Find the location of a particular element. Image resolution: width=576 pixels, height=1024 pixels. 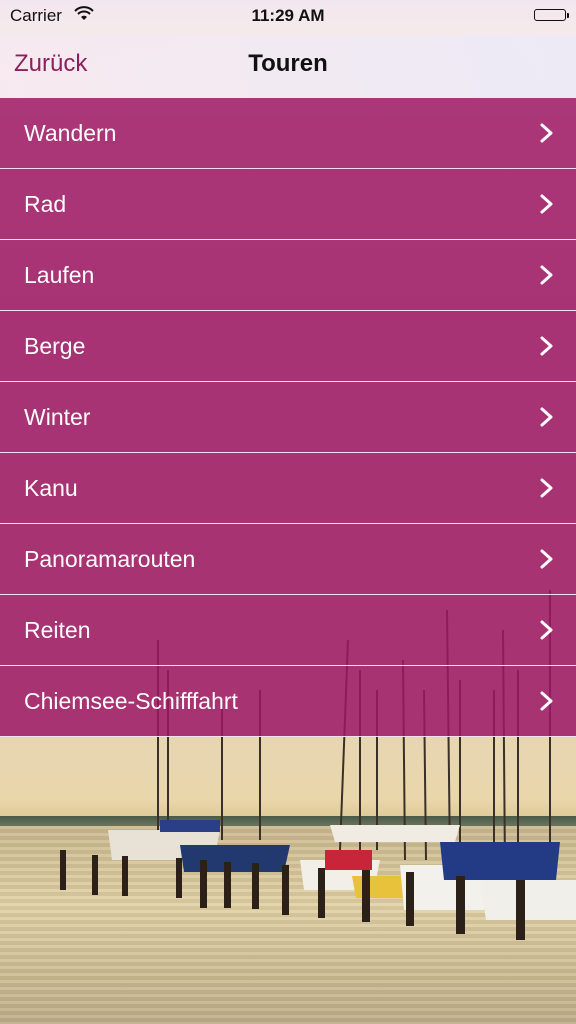

list-item-panoramarouten: Panoramarouten is located at coordinates (288, 559).